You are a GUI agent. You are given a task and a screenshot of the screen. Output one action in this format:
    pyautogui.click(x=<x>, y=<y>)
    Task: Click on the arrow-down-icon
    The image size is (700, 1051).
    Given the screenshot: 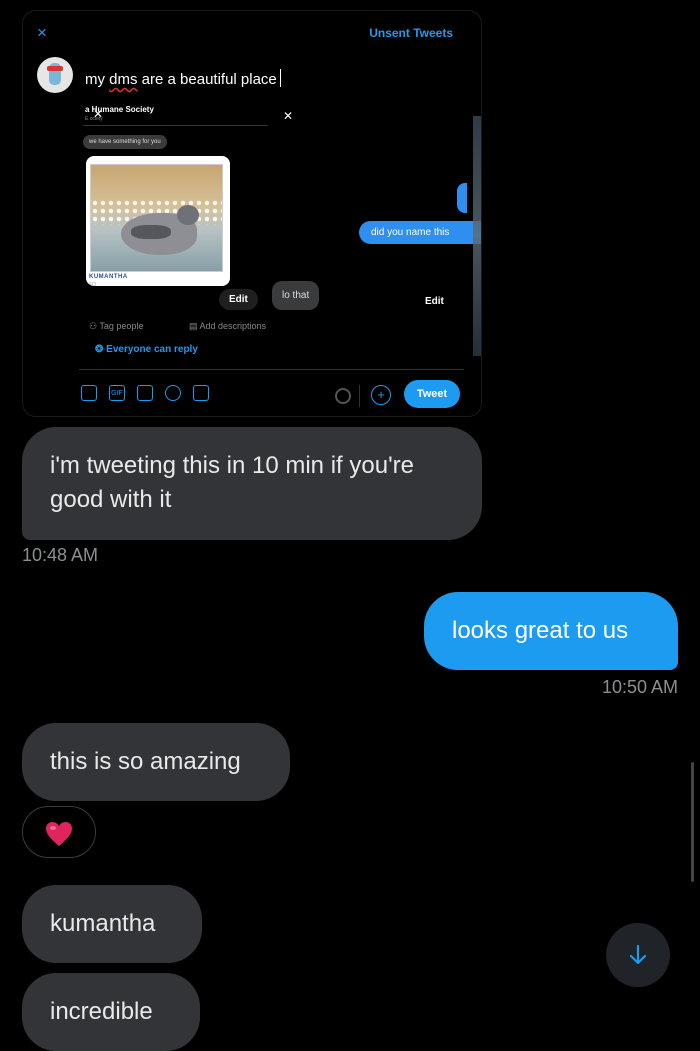 What is the action you would take?
    pyautogui.click(x=638, y=954)
    